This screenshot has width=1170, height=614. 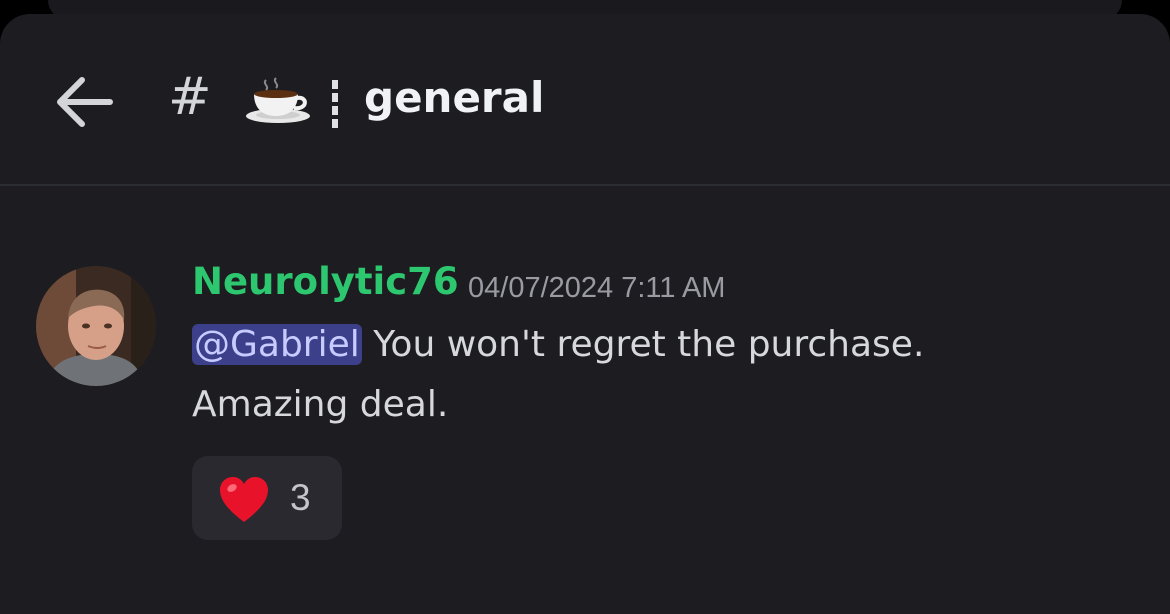 What do you see at coordinates (278, 100) in the screenshot?
I see `coffee-cup-icon` at bounding box center [278, 100].